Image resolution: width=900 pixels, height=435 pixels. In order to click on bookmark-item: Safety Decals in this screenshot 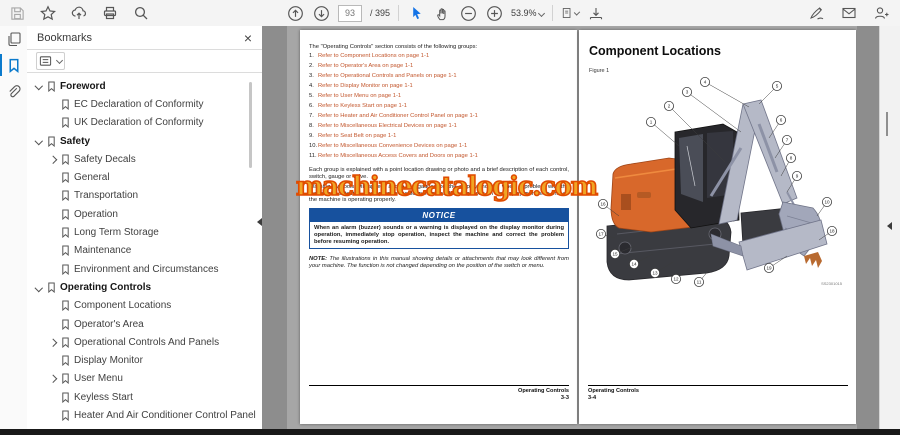, I will do `click(144, 159)`.